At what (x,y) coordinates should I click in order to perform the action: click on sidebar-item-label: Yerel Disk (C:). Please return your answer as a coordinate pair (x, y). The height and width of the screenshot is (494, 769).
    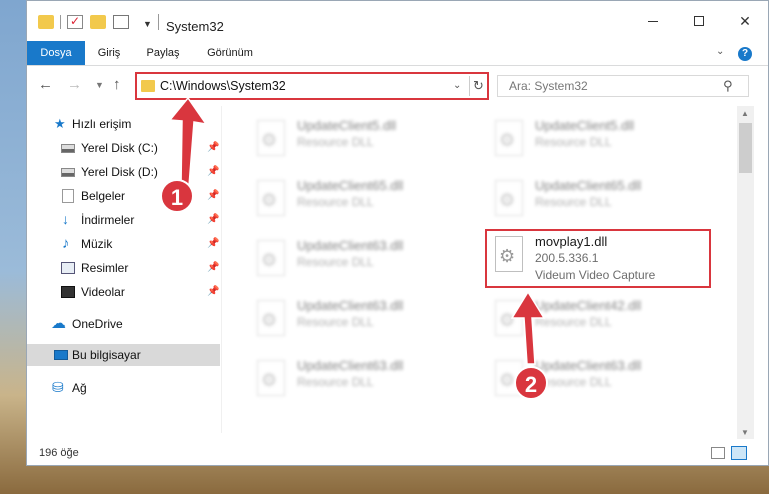
    Looking at the image, I should click on (119, 148).